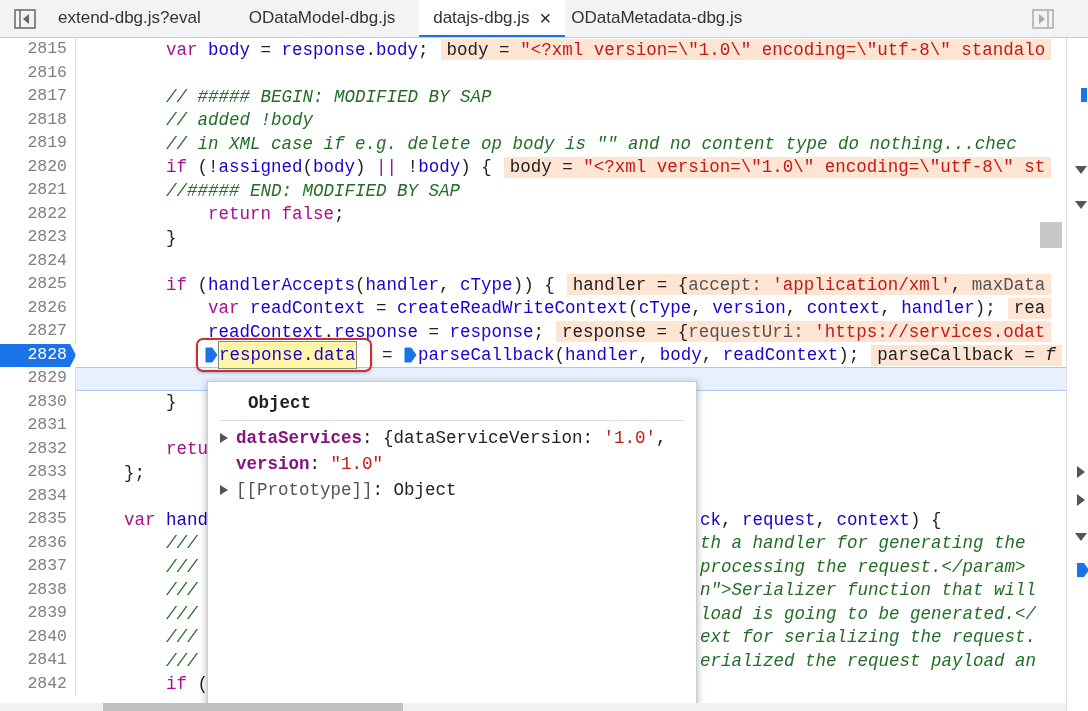  What do you see at coordinates (38, 614) in the screenshot?
I see `line-number: 2839` at bounding box center [38, 614].